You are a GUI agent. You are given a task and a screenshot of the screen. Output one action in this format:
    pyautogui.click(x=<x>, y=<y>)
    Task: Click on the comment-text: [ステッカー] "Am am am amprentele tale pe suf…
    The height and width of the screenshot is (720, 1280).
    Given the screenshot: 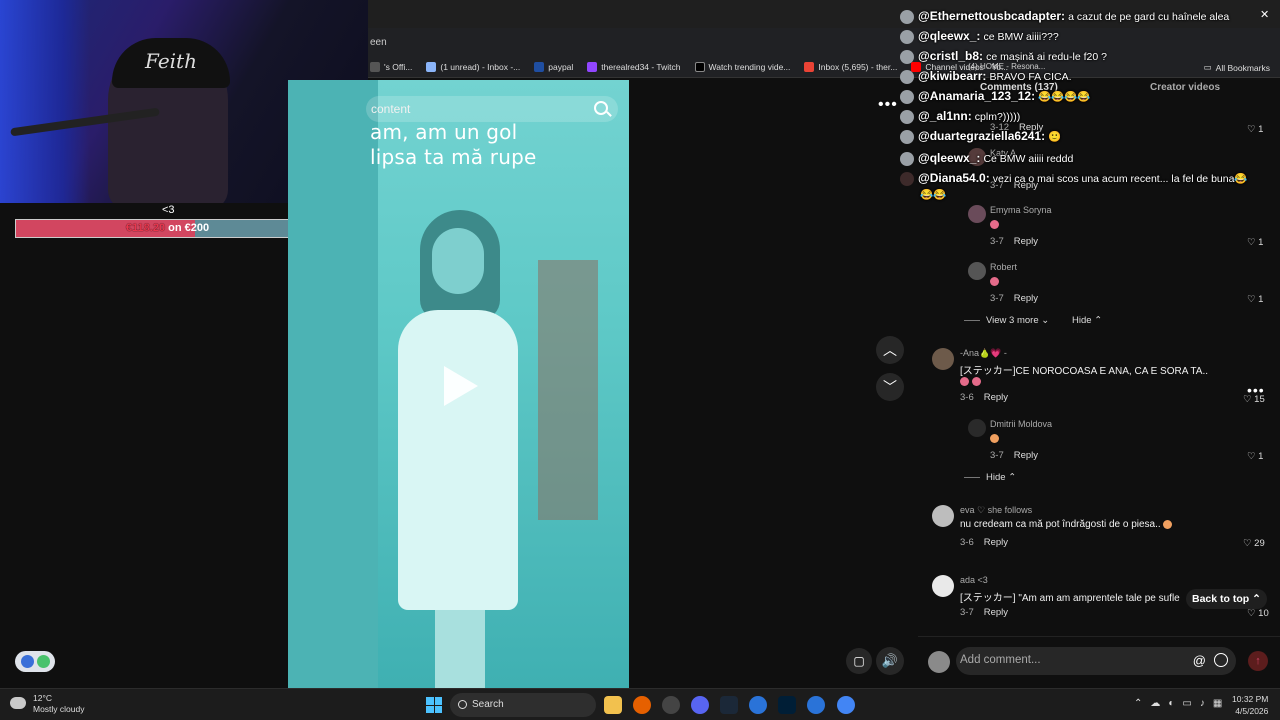 What is the action you would take?
    pyautogui.click(x=1070, y=598)
    